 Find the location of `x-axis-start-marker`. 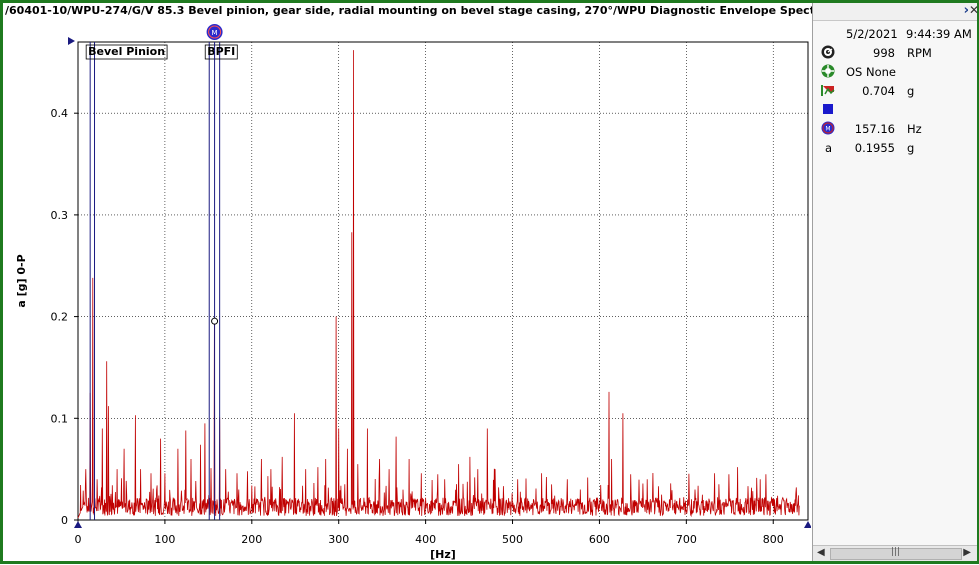

x-axis-start-marker is located at coordinates (78, 524).